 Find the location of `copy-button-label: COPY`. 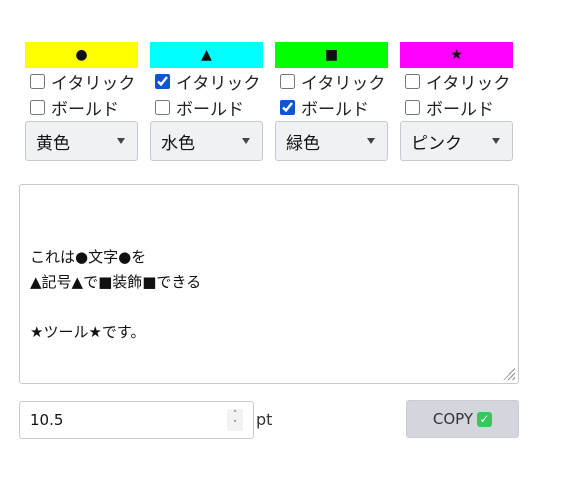

copy-button-label: COPY is located at coordinates (453, 419).